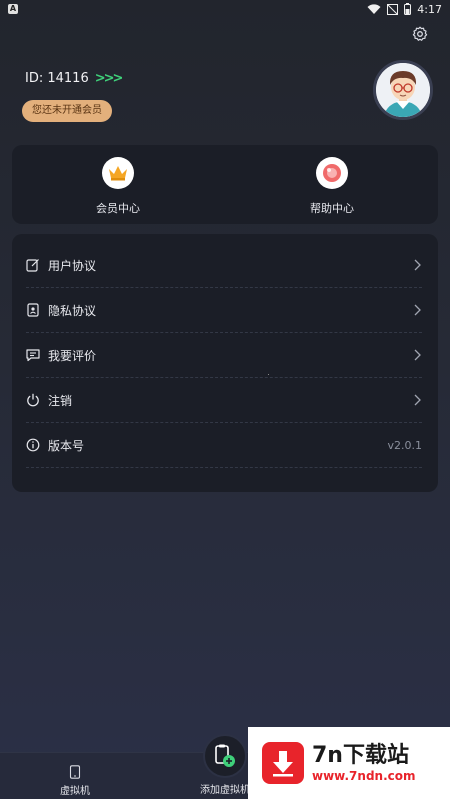 The image size is (450, 799). Describe the element at coordinates (224, 445) in the screenshot. I see `menu-item-version: 版本号 v2.0.1` at that location.